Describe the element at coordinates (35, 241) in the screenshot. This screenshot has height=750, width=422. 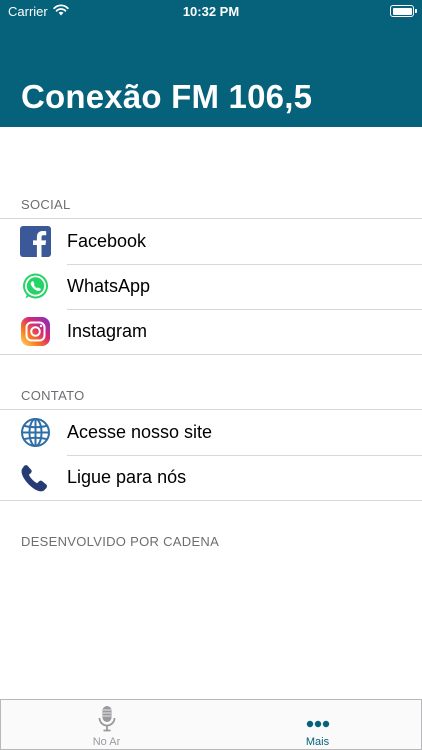
I see `facebook-icon` at that location.